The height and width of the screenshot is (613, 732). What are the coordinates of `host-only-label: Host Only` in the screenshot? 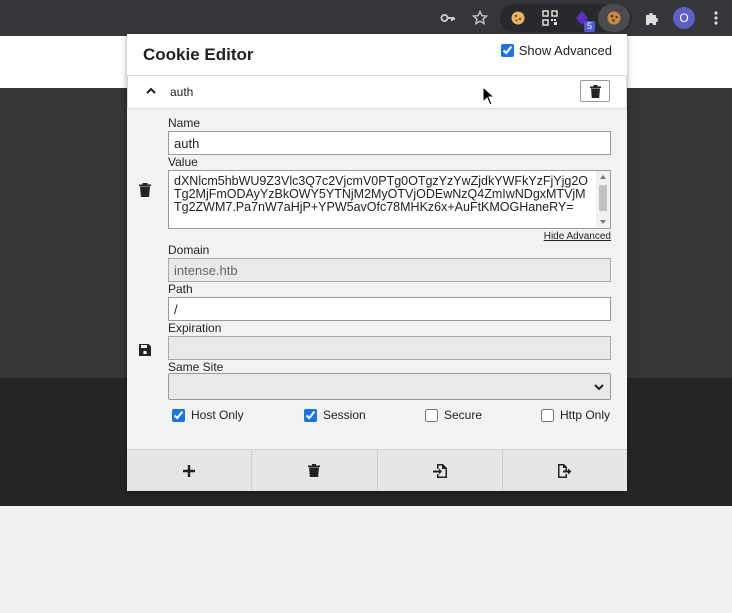 It's located at (217, 415).